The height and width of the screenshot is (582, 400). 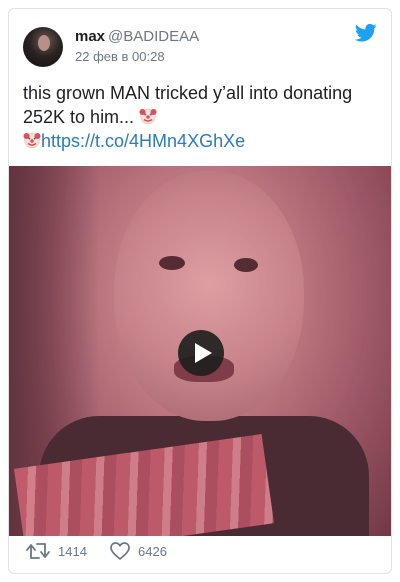 I want to click on play-button, so click(x=201, y=353).